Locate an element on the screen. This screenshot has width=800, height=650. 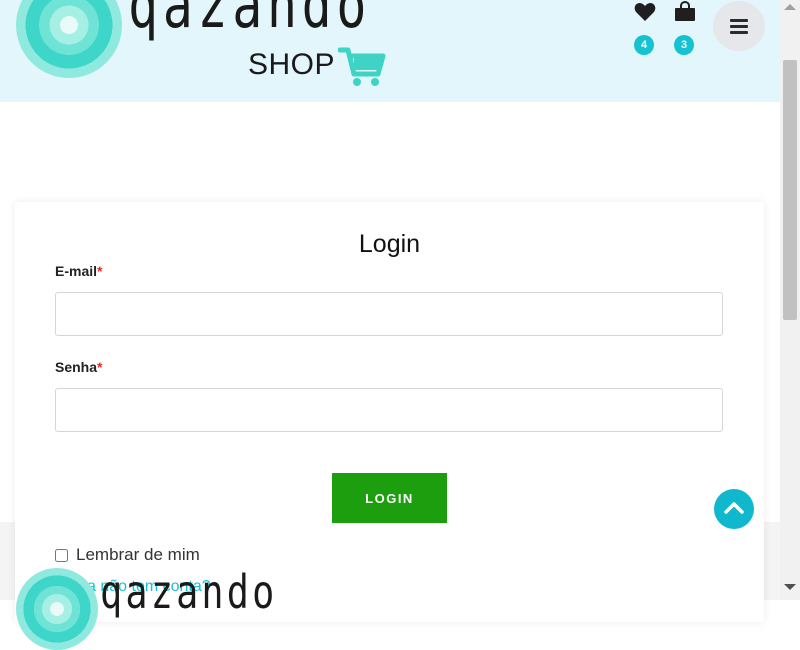
brand-name: qazando is located at coordinates (249, 21).